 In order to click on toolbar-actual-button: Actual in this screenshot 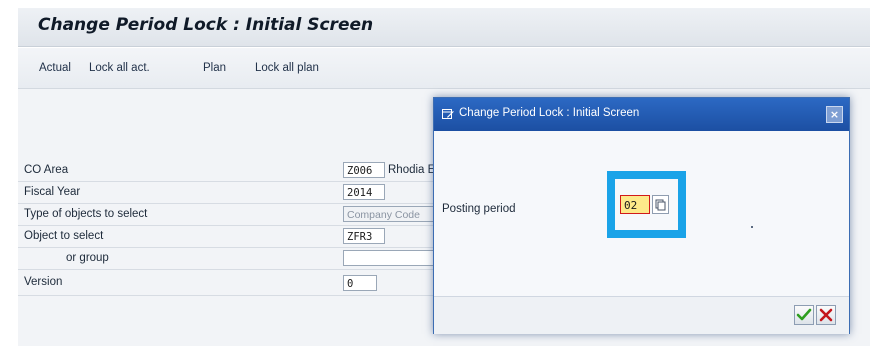, I will do `click(55, 68)`.